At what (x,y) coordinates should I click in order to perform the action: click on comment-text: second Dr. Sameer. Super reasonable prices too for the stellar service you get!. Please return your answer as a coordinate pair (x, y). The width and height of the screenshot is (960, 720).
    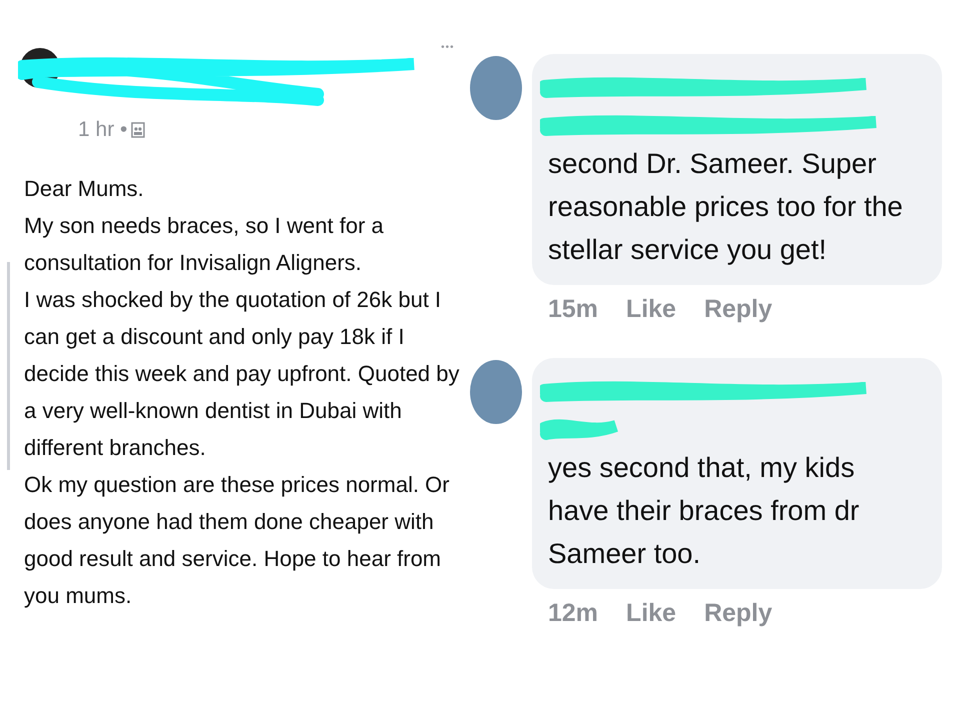
    Looking at the image, I should click on (726, 207).